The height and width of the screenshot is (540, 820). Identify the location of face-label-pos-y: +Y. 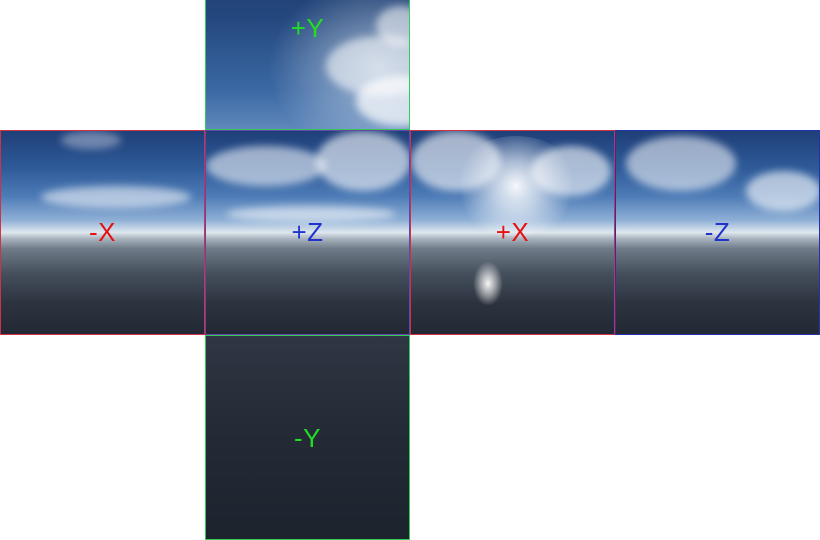
(307, 28).